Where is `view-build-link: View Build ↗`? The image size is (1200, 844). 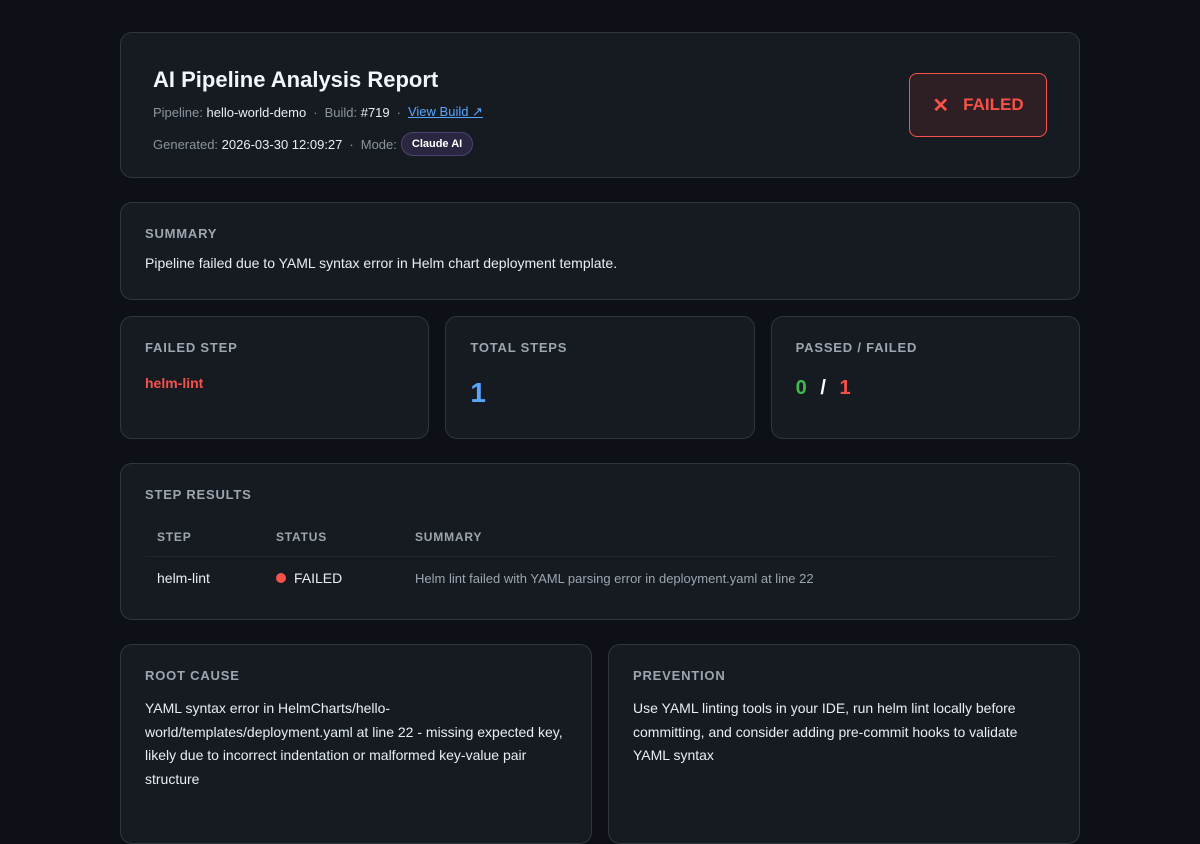 view-build-link: View Build ↗ is located at coordinates (445, 112).